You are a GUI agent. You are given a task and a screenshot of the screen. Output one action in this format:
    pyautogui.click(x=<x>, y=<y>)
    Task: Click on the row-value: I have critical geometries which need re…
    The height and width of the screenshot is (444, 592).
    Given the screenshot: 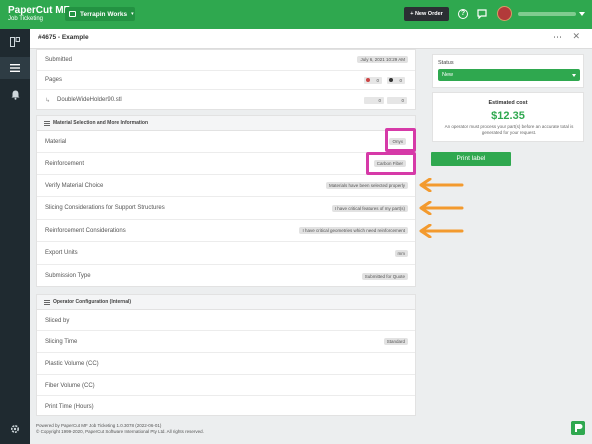 What is the action you would take?
    pyautogui.click(x=353, y=230)
    